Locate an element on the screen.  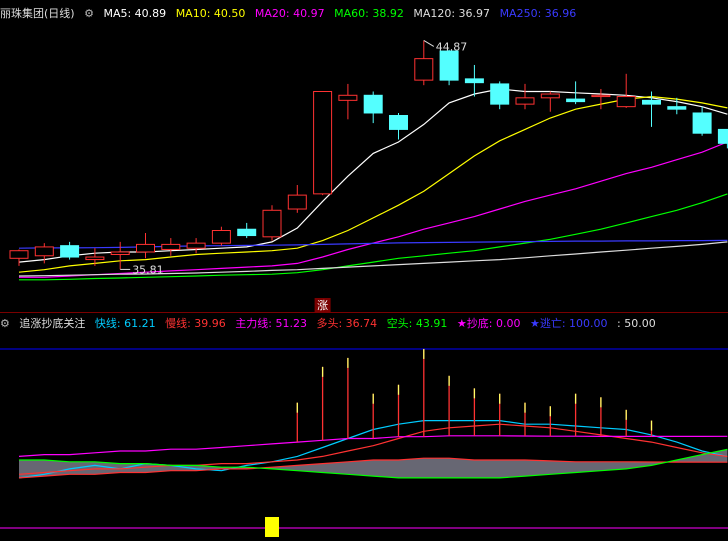
bottom-signal-marker is located at coordinates (272, 527).